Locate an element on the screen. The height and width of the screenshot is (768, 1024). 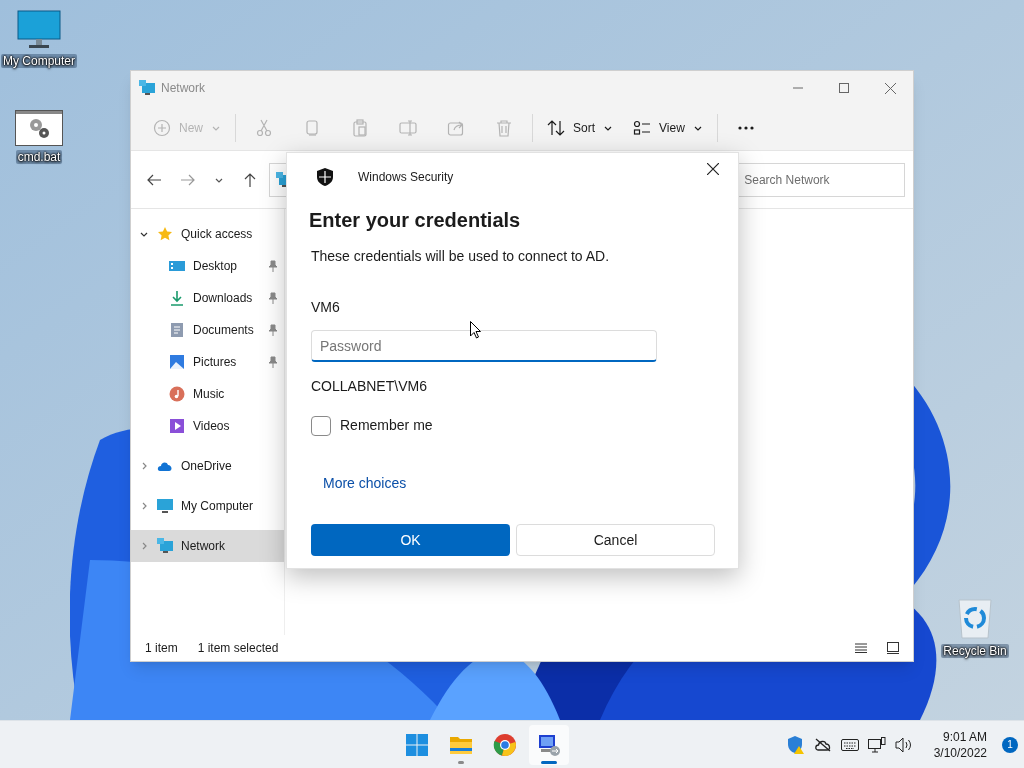
nav-item: OneDrive is located at coordinates (207, 466).